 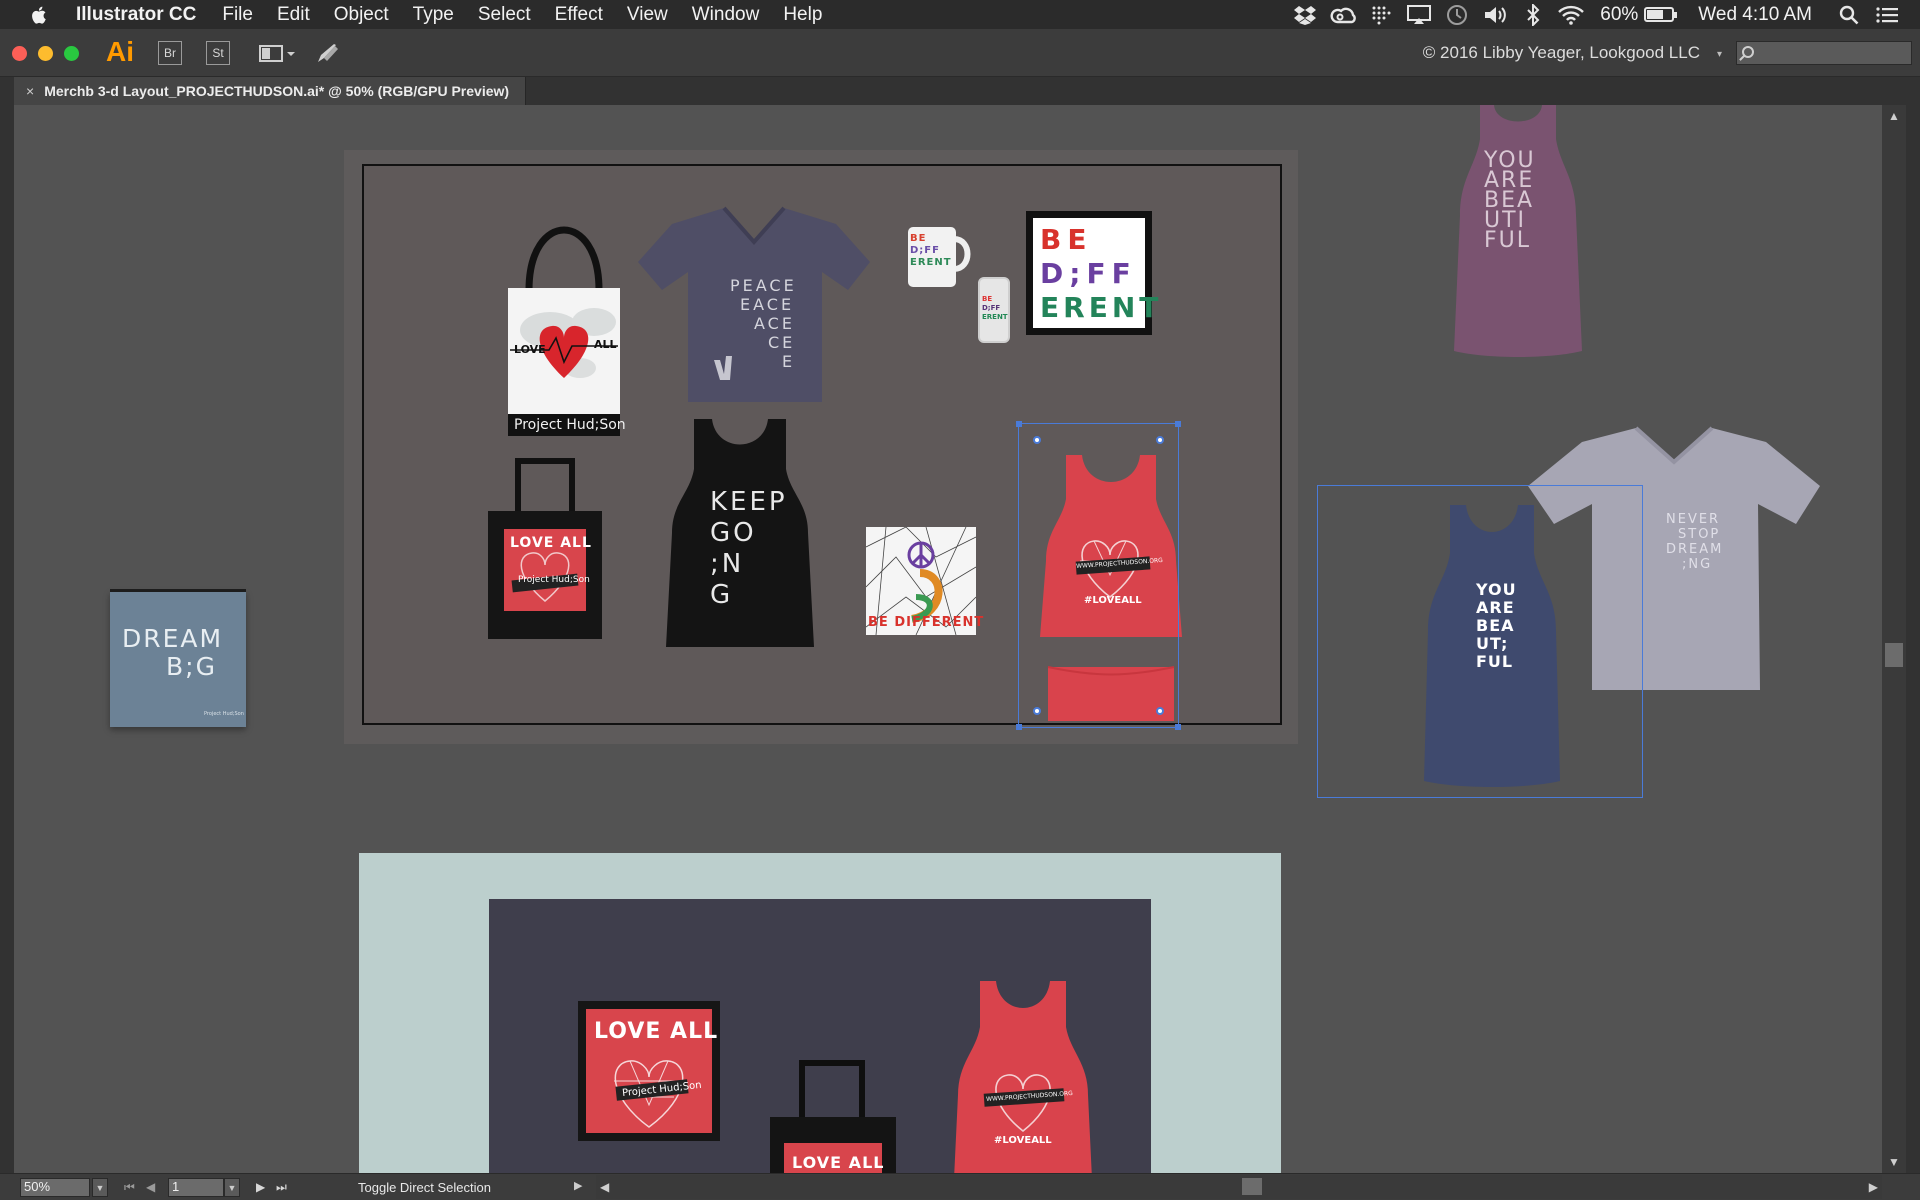 I want to click on you-are-beautiful-maroon-tank: YOU ARE BEA UTI FUL, so click(x=1518, y=232).